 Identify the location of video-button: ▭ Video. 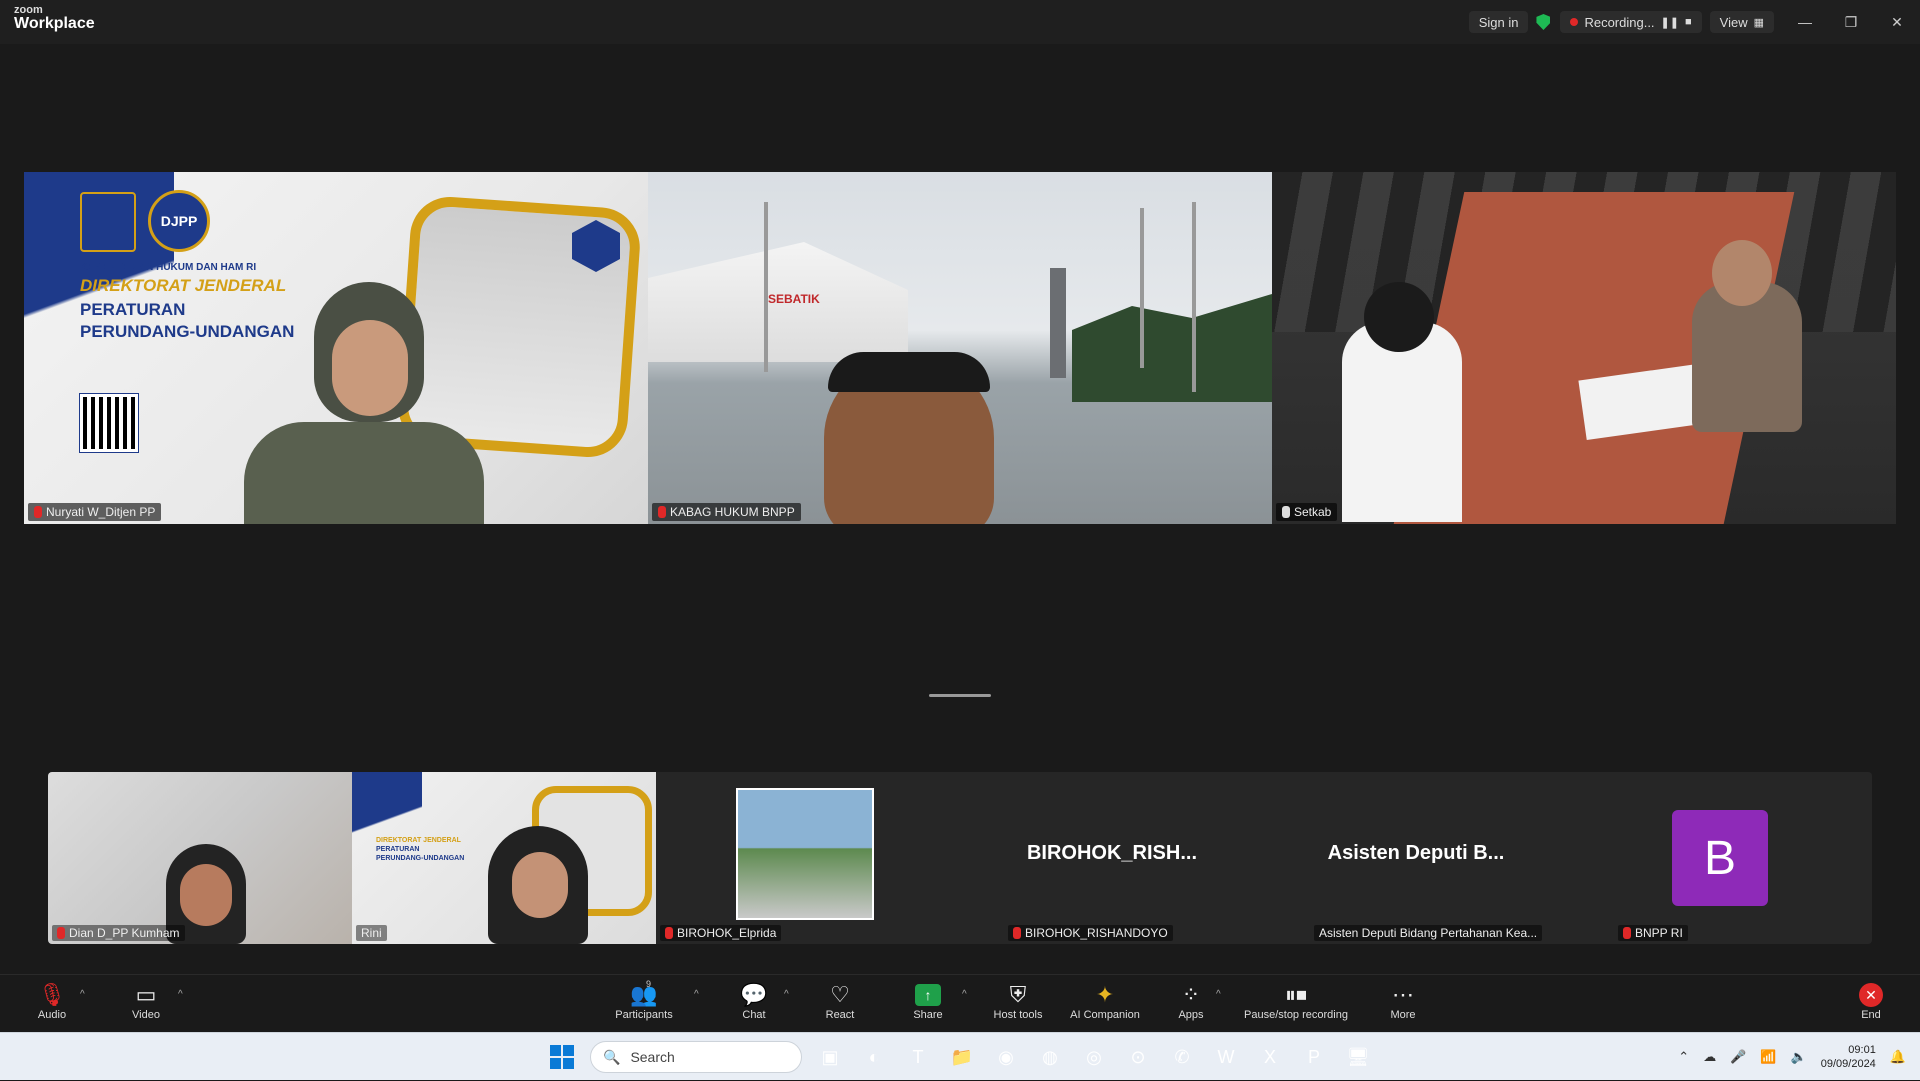
(146, 1005).